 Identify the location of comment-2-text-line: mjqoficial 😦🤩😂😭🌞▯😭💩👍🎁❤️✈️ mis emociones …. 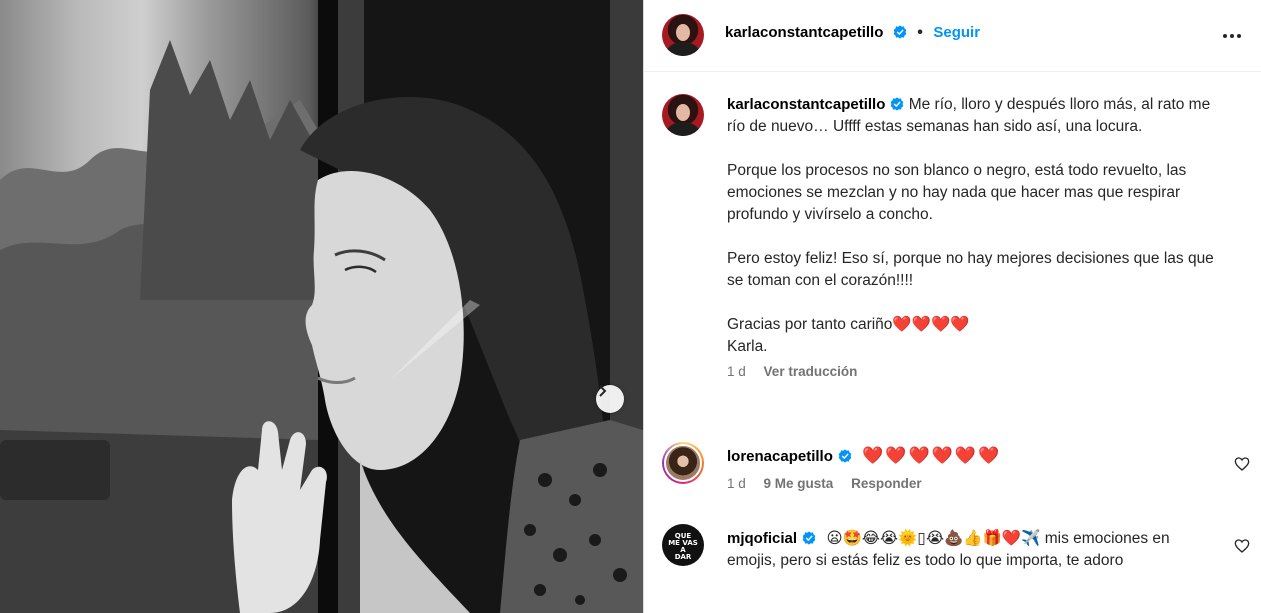
(972, 550).